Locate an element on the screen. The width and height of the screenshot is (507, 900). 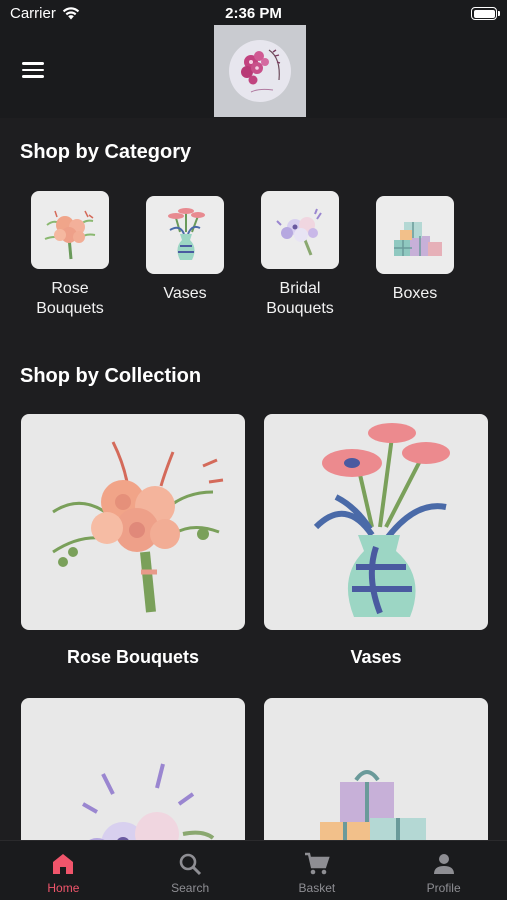
tab-basket: Basket is located at coordinates (317, 870).